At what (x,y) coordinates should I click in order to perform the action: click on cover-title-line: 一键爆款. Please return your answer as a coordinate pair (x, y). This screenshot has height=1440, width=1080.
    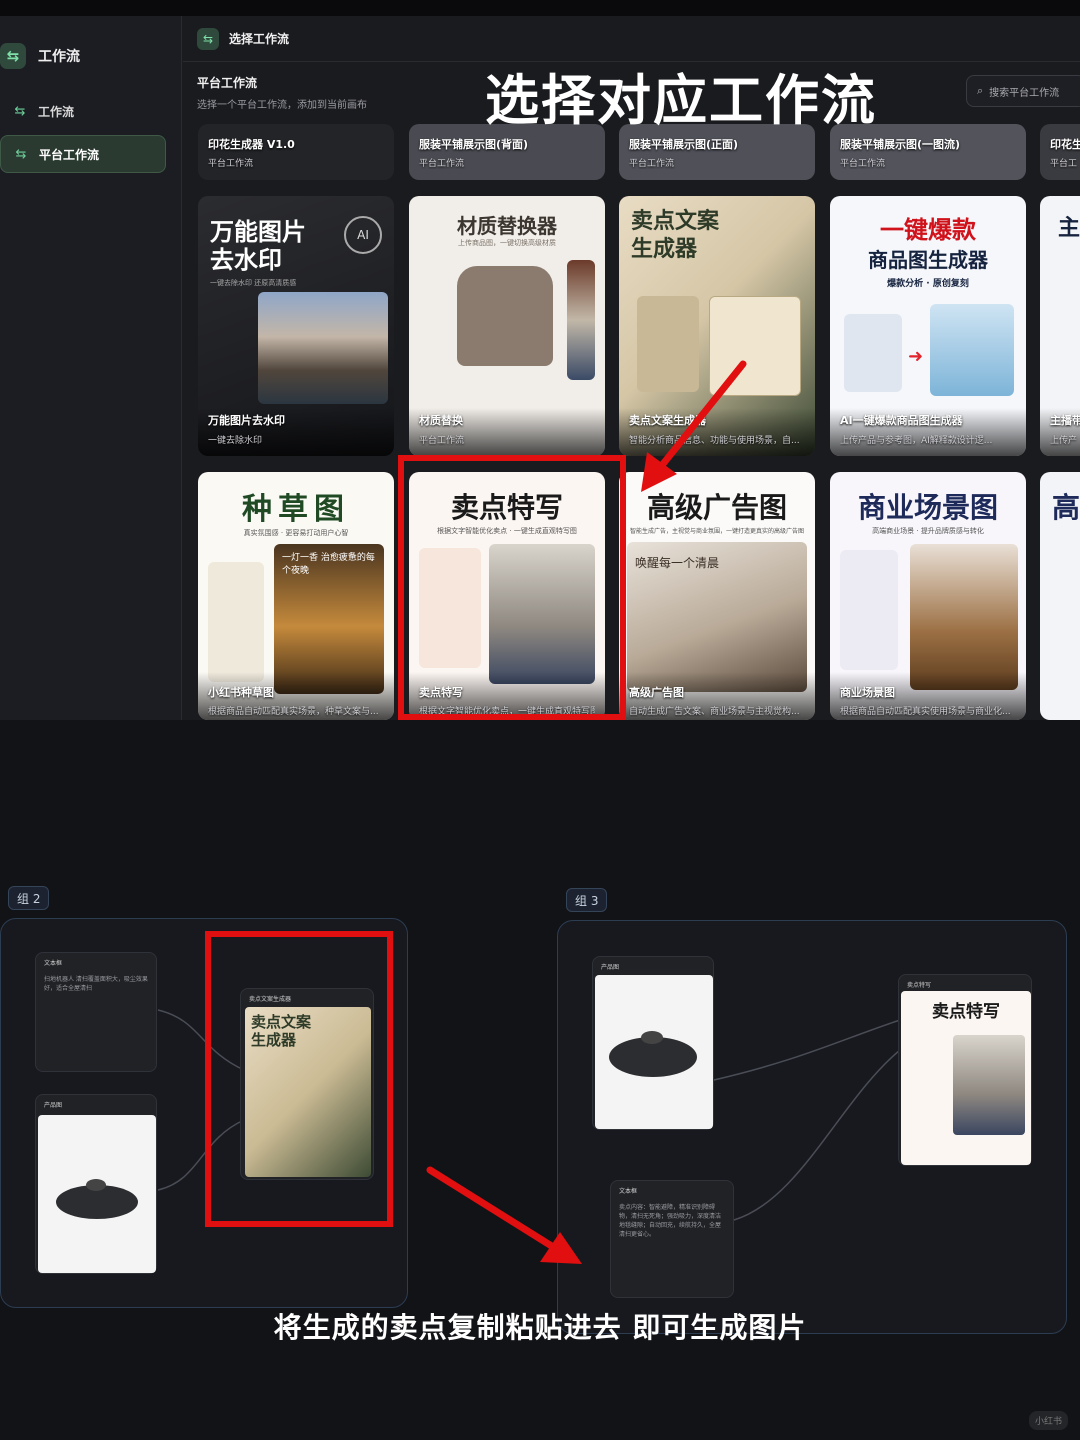
    Looking at the image, I should click on (928, 230).